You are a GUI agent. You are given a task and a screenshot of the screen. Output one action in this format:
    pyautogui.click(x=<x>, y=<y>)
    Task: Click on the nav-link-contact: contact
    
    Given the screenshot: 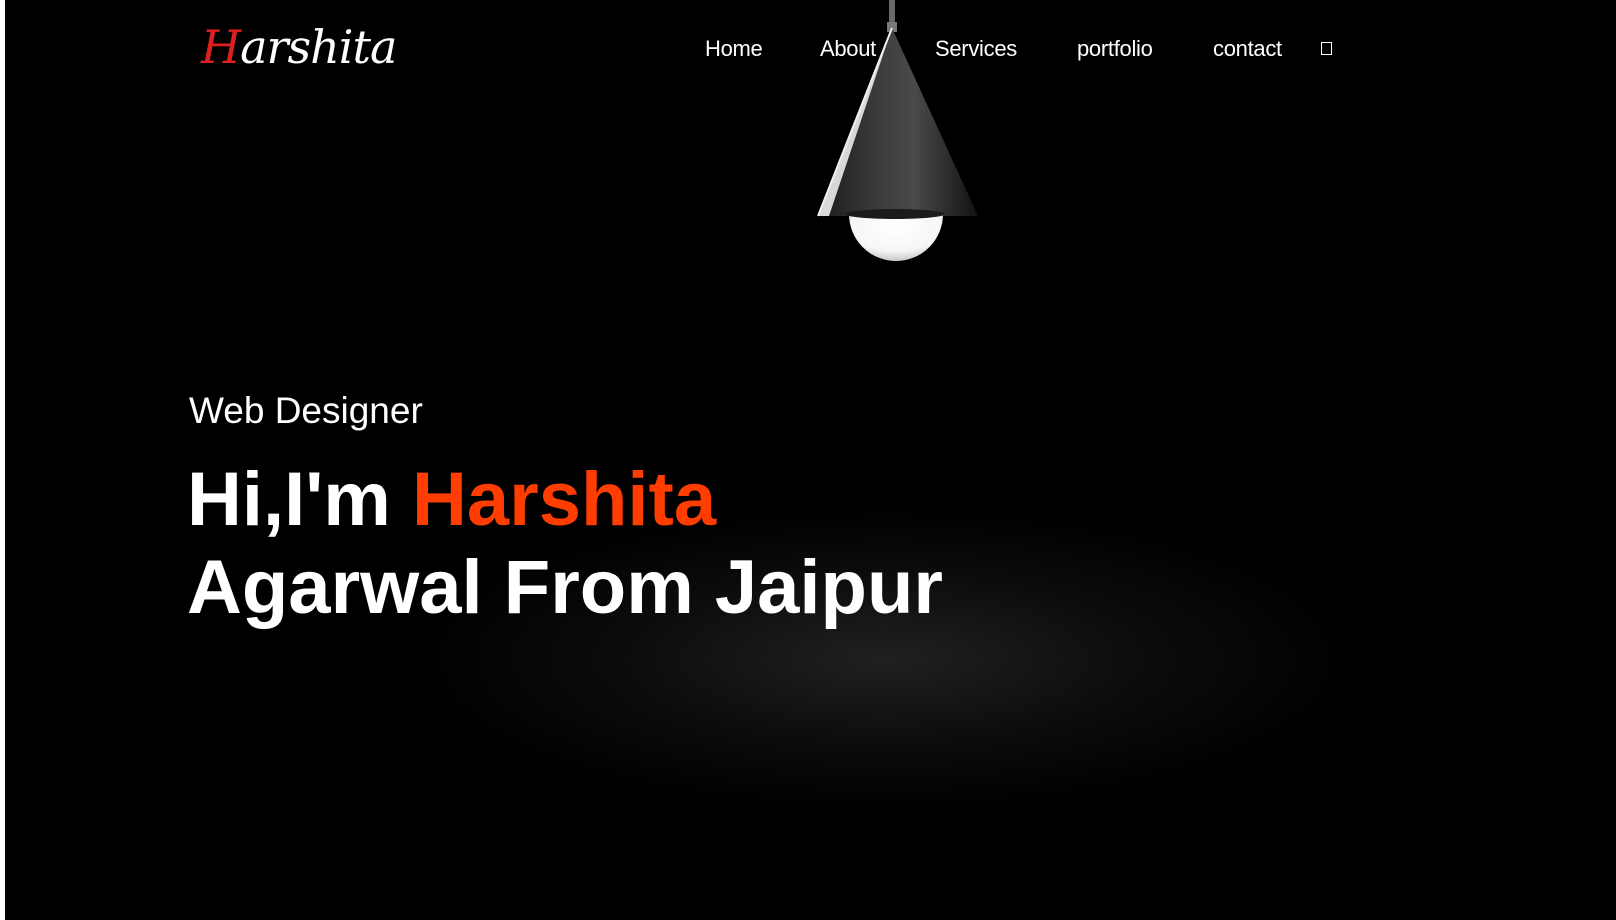 What is the action you would take?
    pyautogui.click(x=1247, y=49)
    